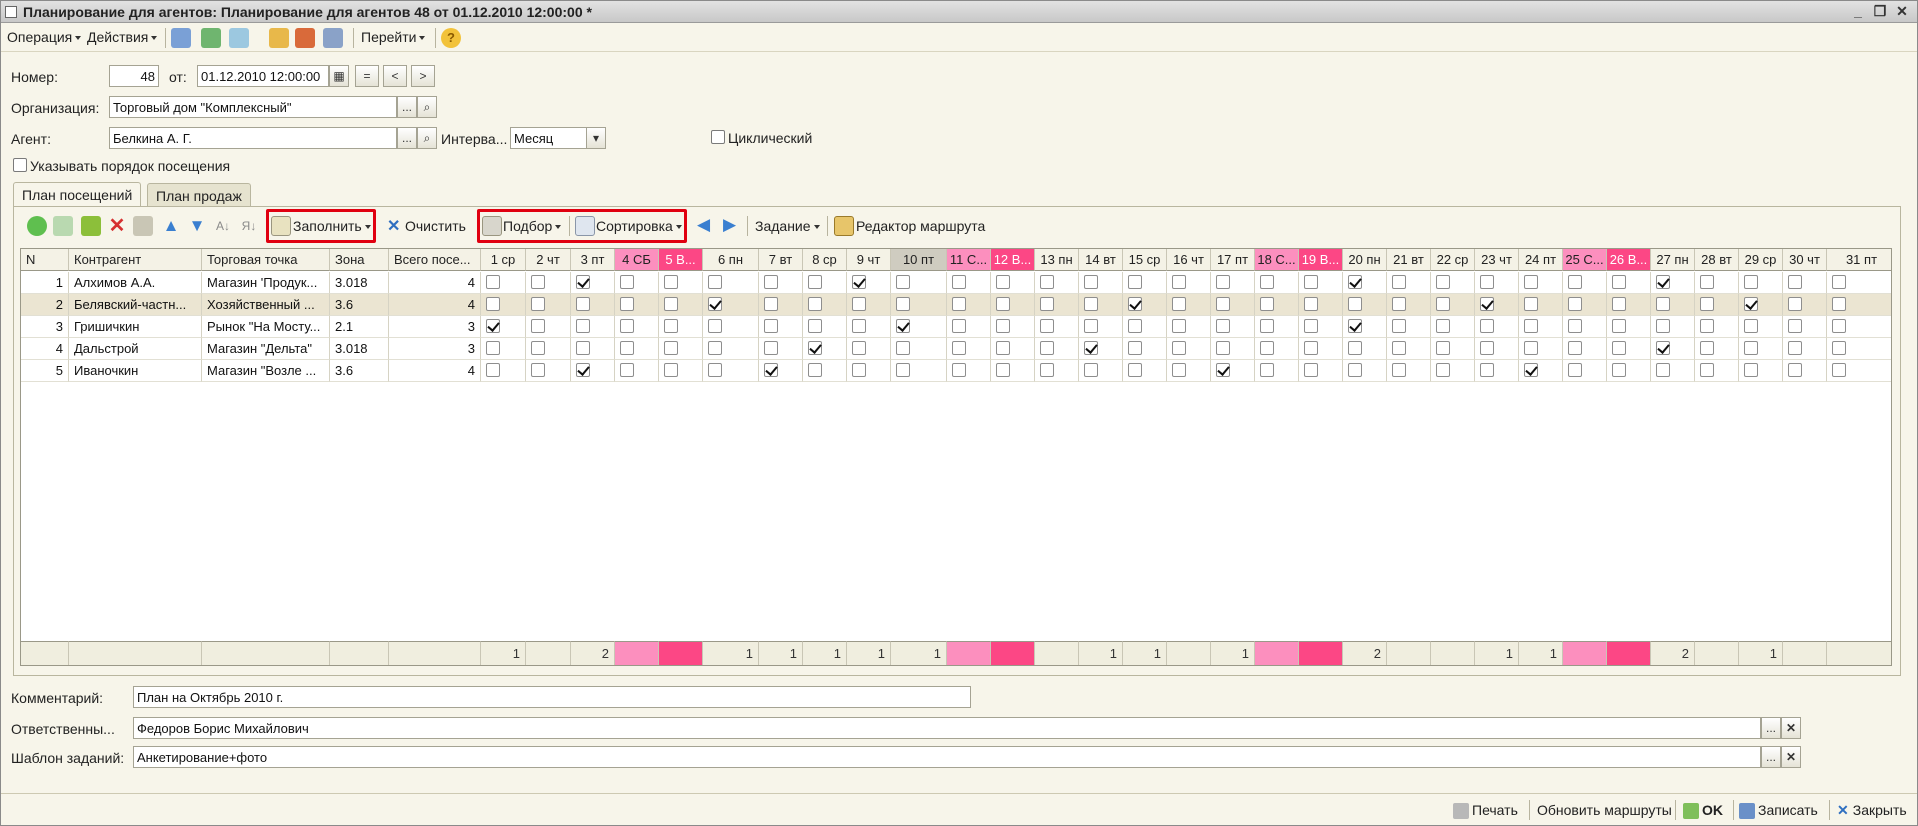 The height and width of the screenshot is (826, 1918). I want to click on day-column-header: 1 ср, so click(503, 260).